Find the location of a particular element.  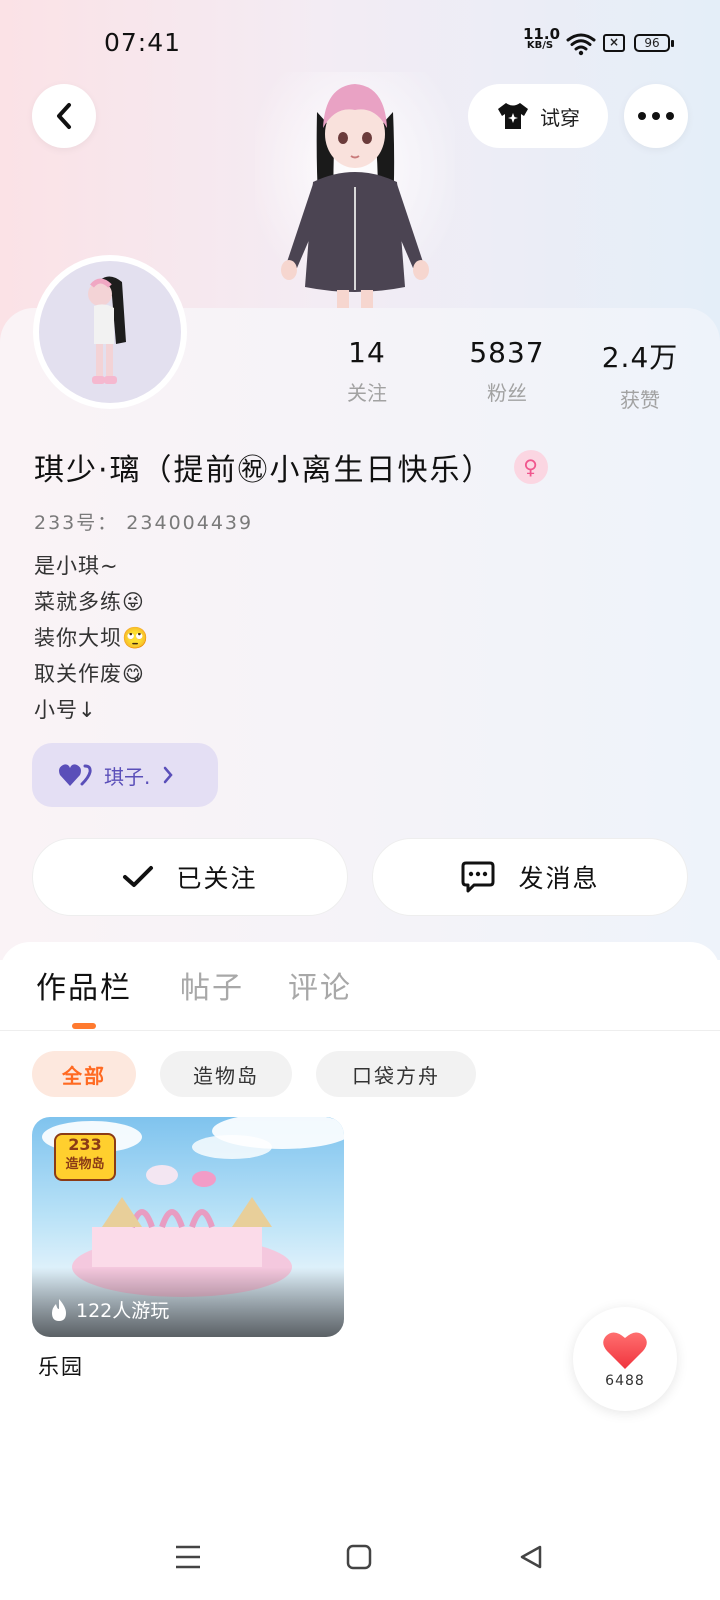

following-label: 已关注 is located at coordinates (217, 878).